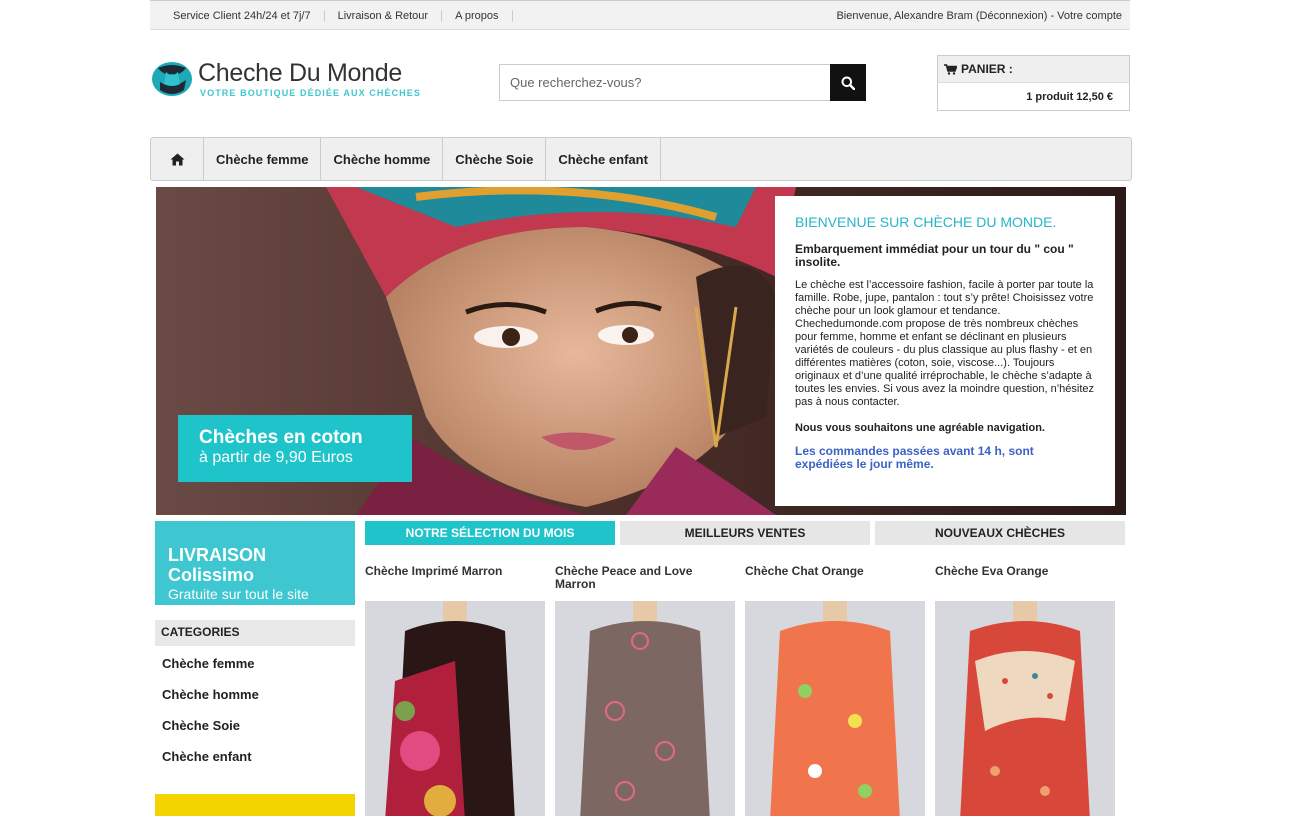  What do you see at coordinates (926, 222) in the screenshot?
I see `welcome-title: BIENVENUE SUR CHÈCHE DU MONDE.` at bounding box center [926, 222].